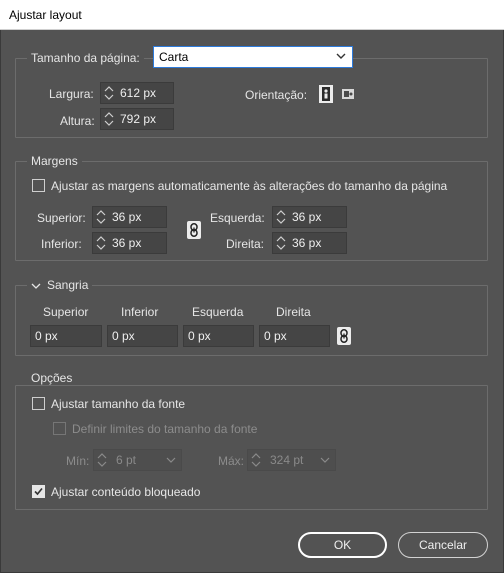 This screenshot has height=573, width=504. Describe the element at coordinates (59, 428) in the screenshot. I see `font-limits-checkbox` at that location.